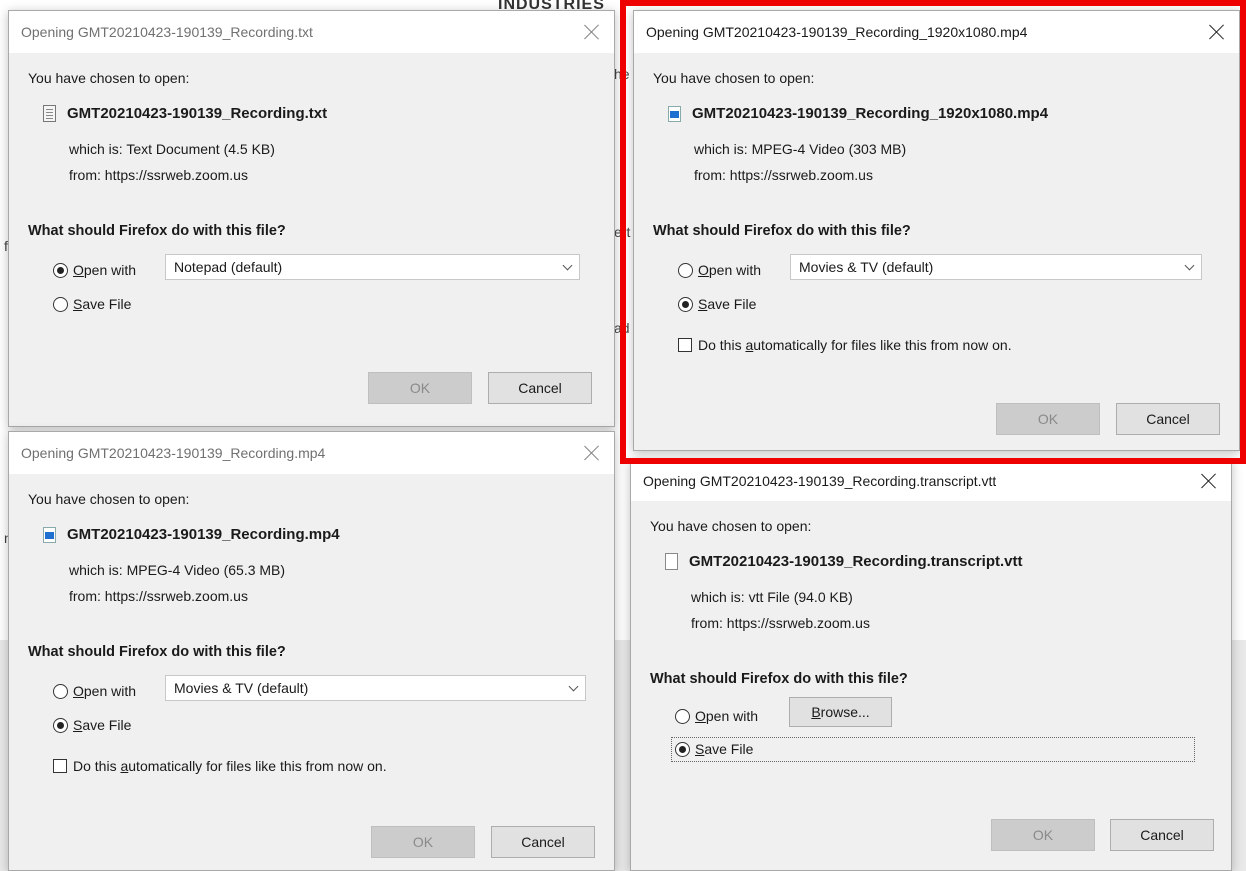 This screenshot has height=871, width=1246. Describe the element at coordinates (671, 561) in the screenshot. I see `blank-file-icon` at that location.